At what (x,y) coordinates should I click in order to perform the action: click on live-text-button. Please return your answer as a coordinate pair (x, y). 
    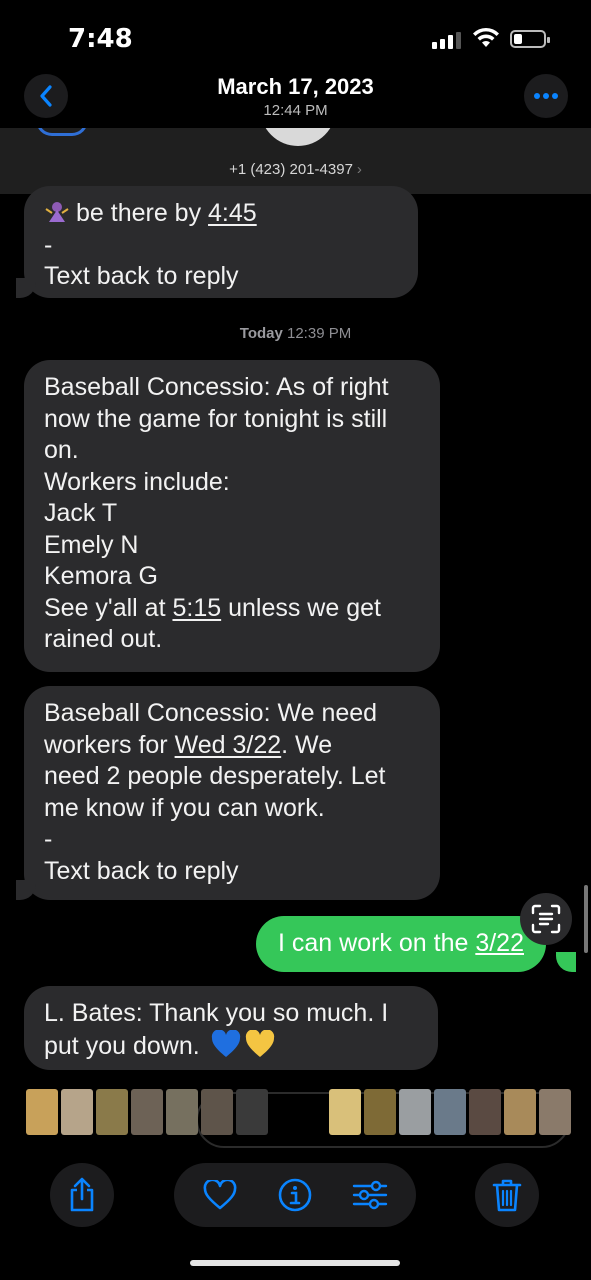
    Looking at the image, I should click on (546, 919).